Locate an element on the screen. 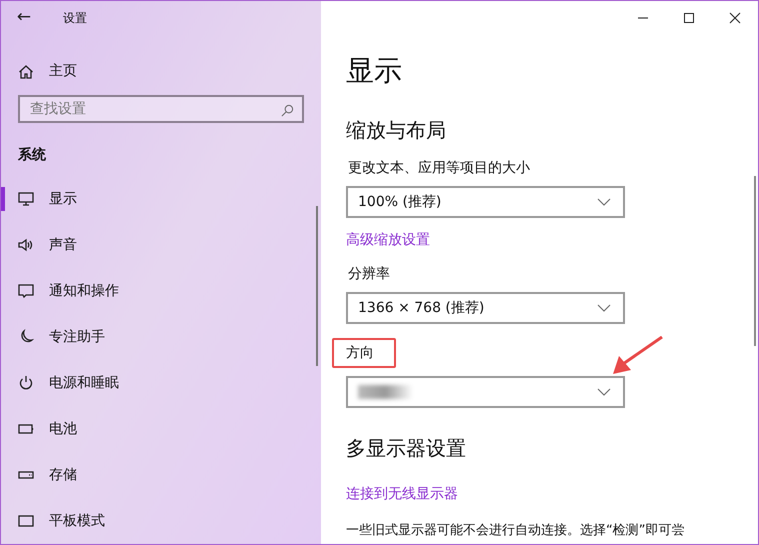 Image resolution: width=759 pixels, height=545 pixels. search-field: 查找设置 is located at coordinates (161, 109).